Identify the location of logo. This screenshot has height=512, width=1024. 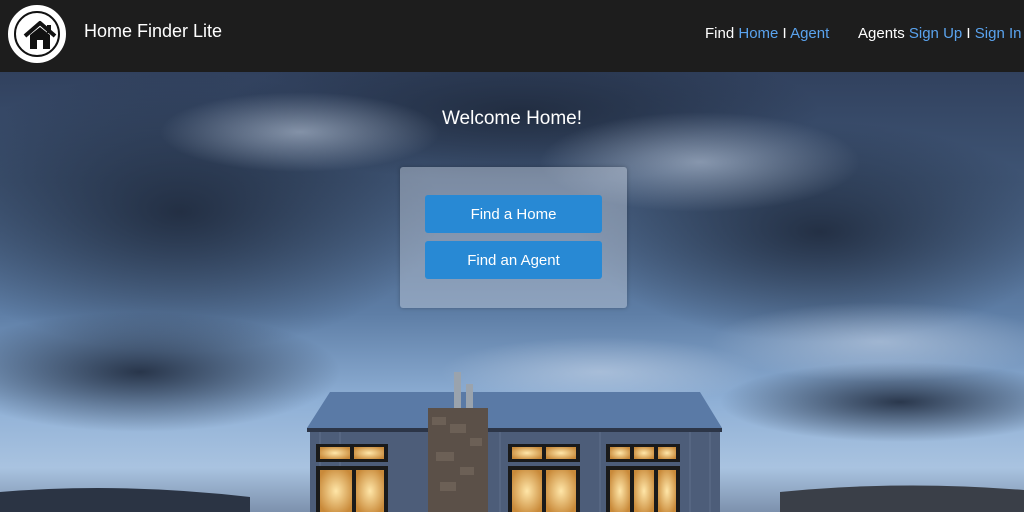
(37, 34).